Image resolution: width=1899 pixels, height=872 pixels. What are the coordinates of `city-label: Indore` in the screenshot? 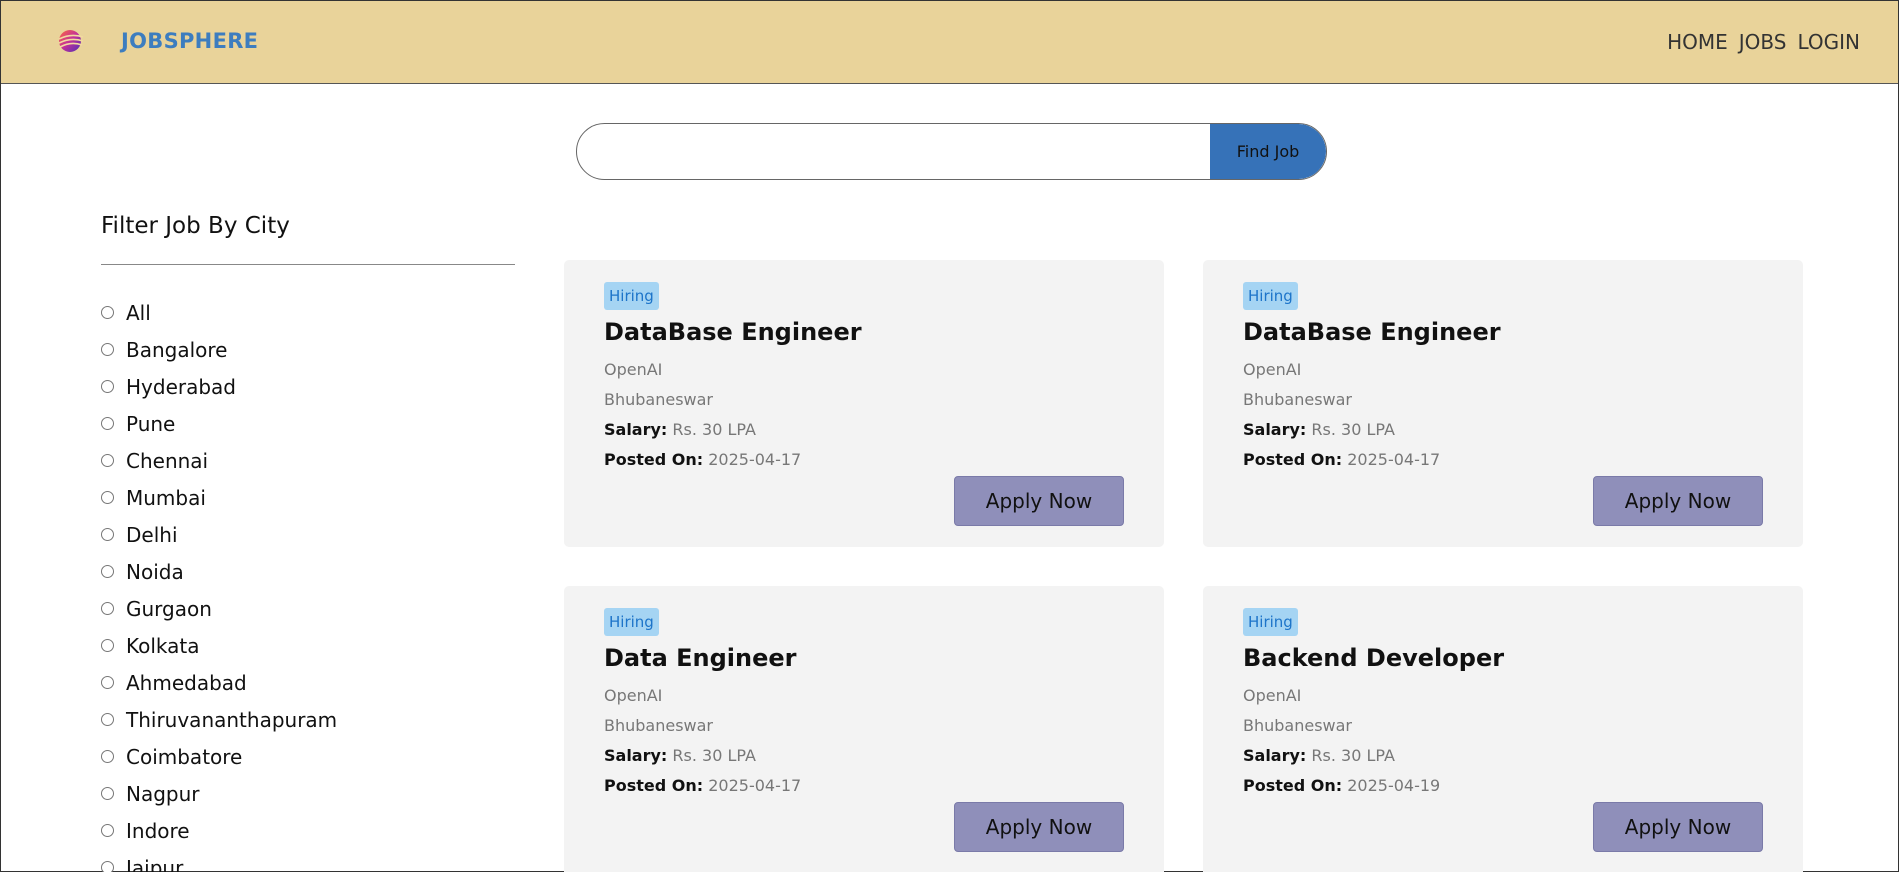 It's located at (158, 830).